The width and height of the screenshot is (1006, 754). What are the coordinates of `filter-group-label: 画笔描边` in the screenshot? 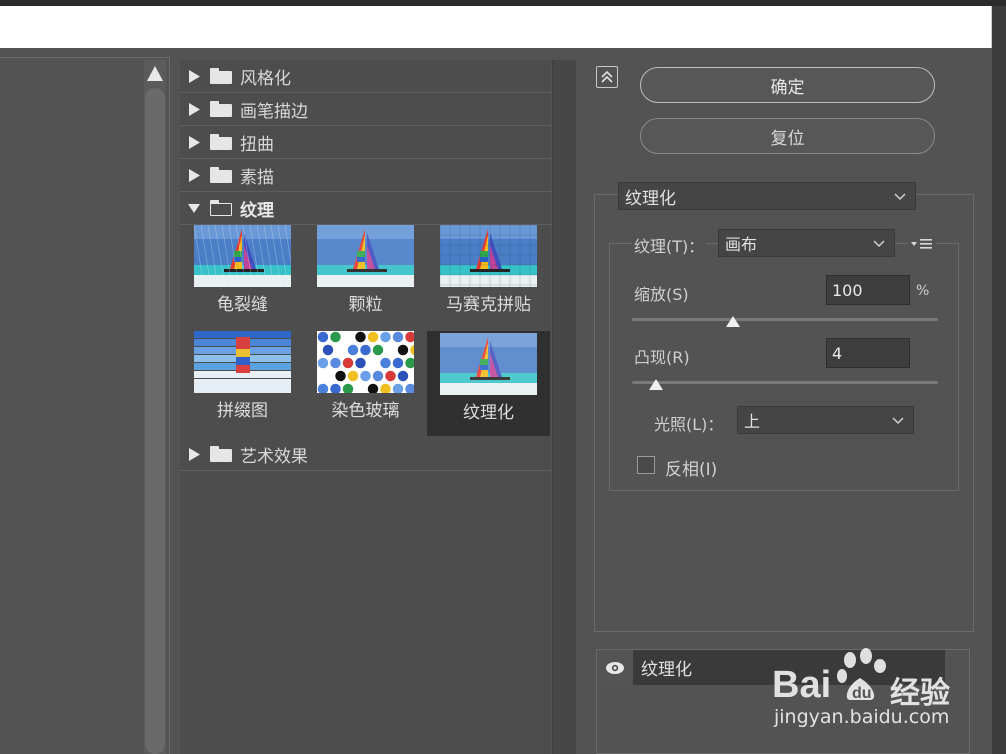 It's located at (274, 111).